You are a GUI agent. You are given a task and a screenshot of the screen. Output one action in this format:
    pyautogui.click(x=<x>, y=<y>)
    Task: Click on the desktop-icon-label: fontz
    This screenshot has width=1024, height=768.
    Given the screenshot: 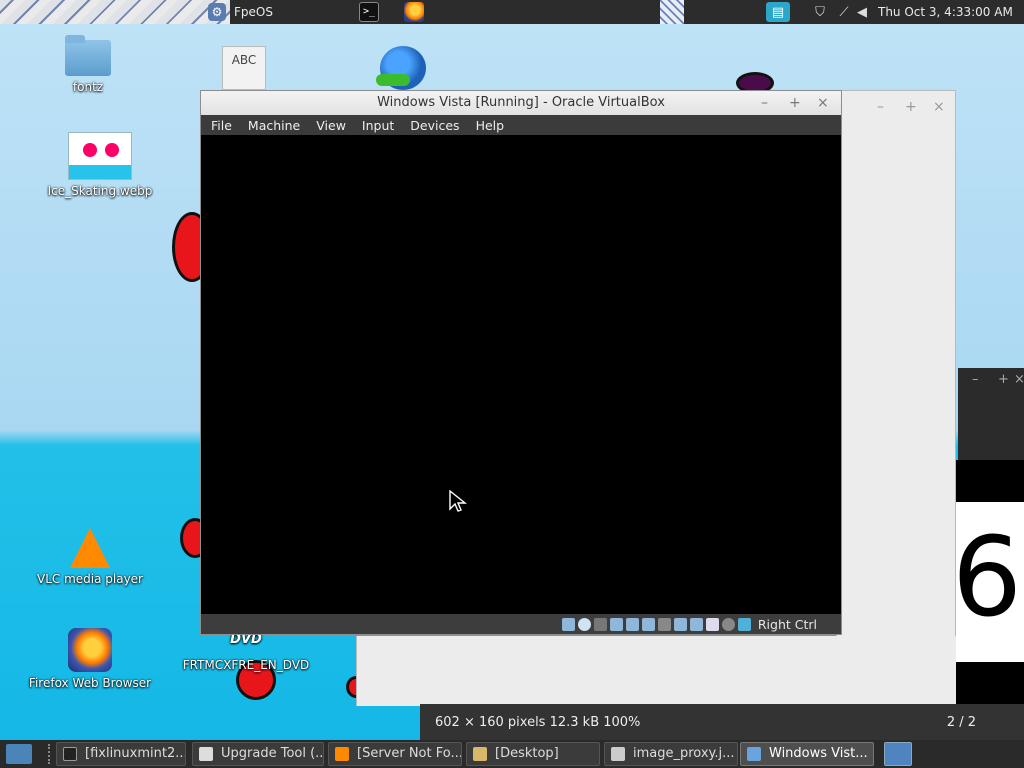 What is the action you would take?
    pyautogui.click(x=88, y=87)
    